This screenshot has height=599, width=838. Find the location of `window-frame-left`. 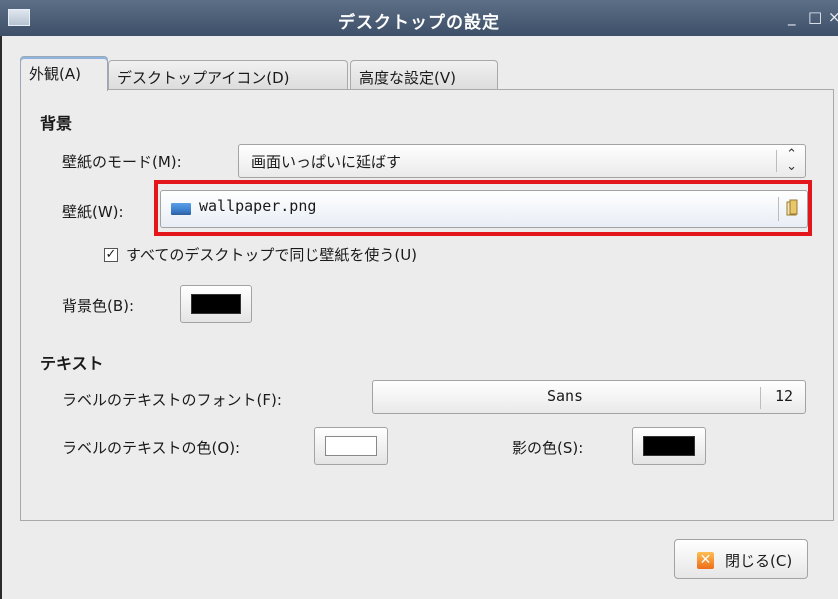

window-frame-left is located at coordinates (1, 317).